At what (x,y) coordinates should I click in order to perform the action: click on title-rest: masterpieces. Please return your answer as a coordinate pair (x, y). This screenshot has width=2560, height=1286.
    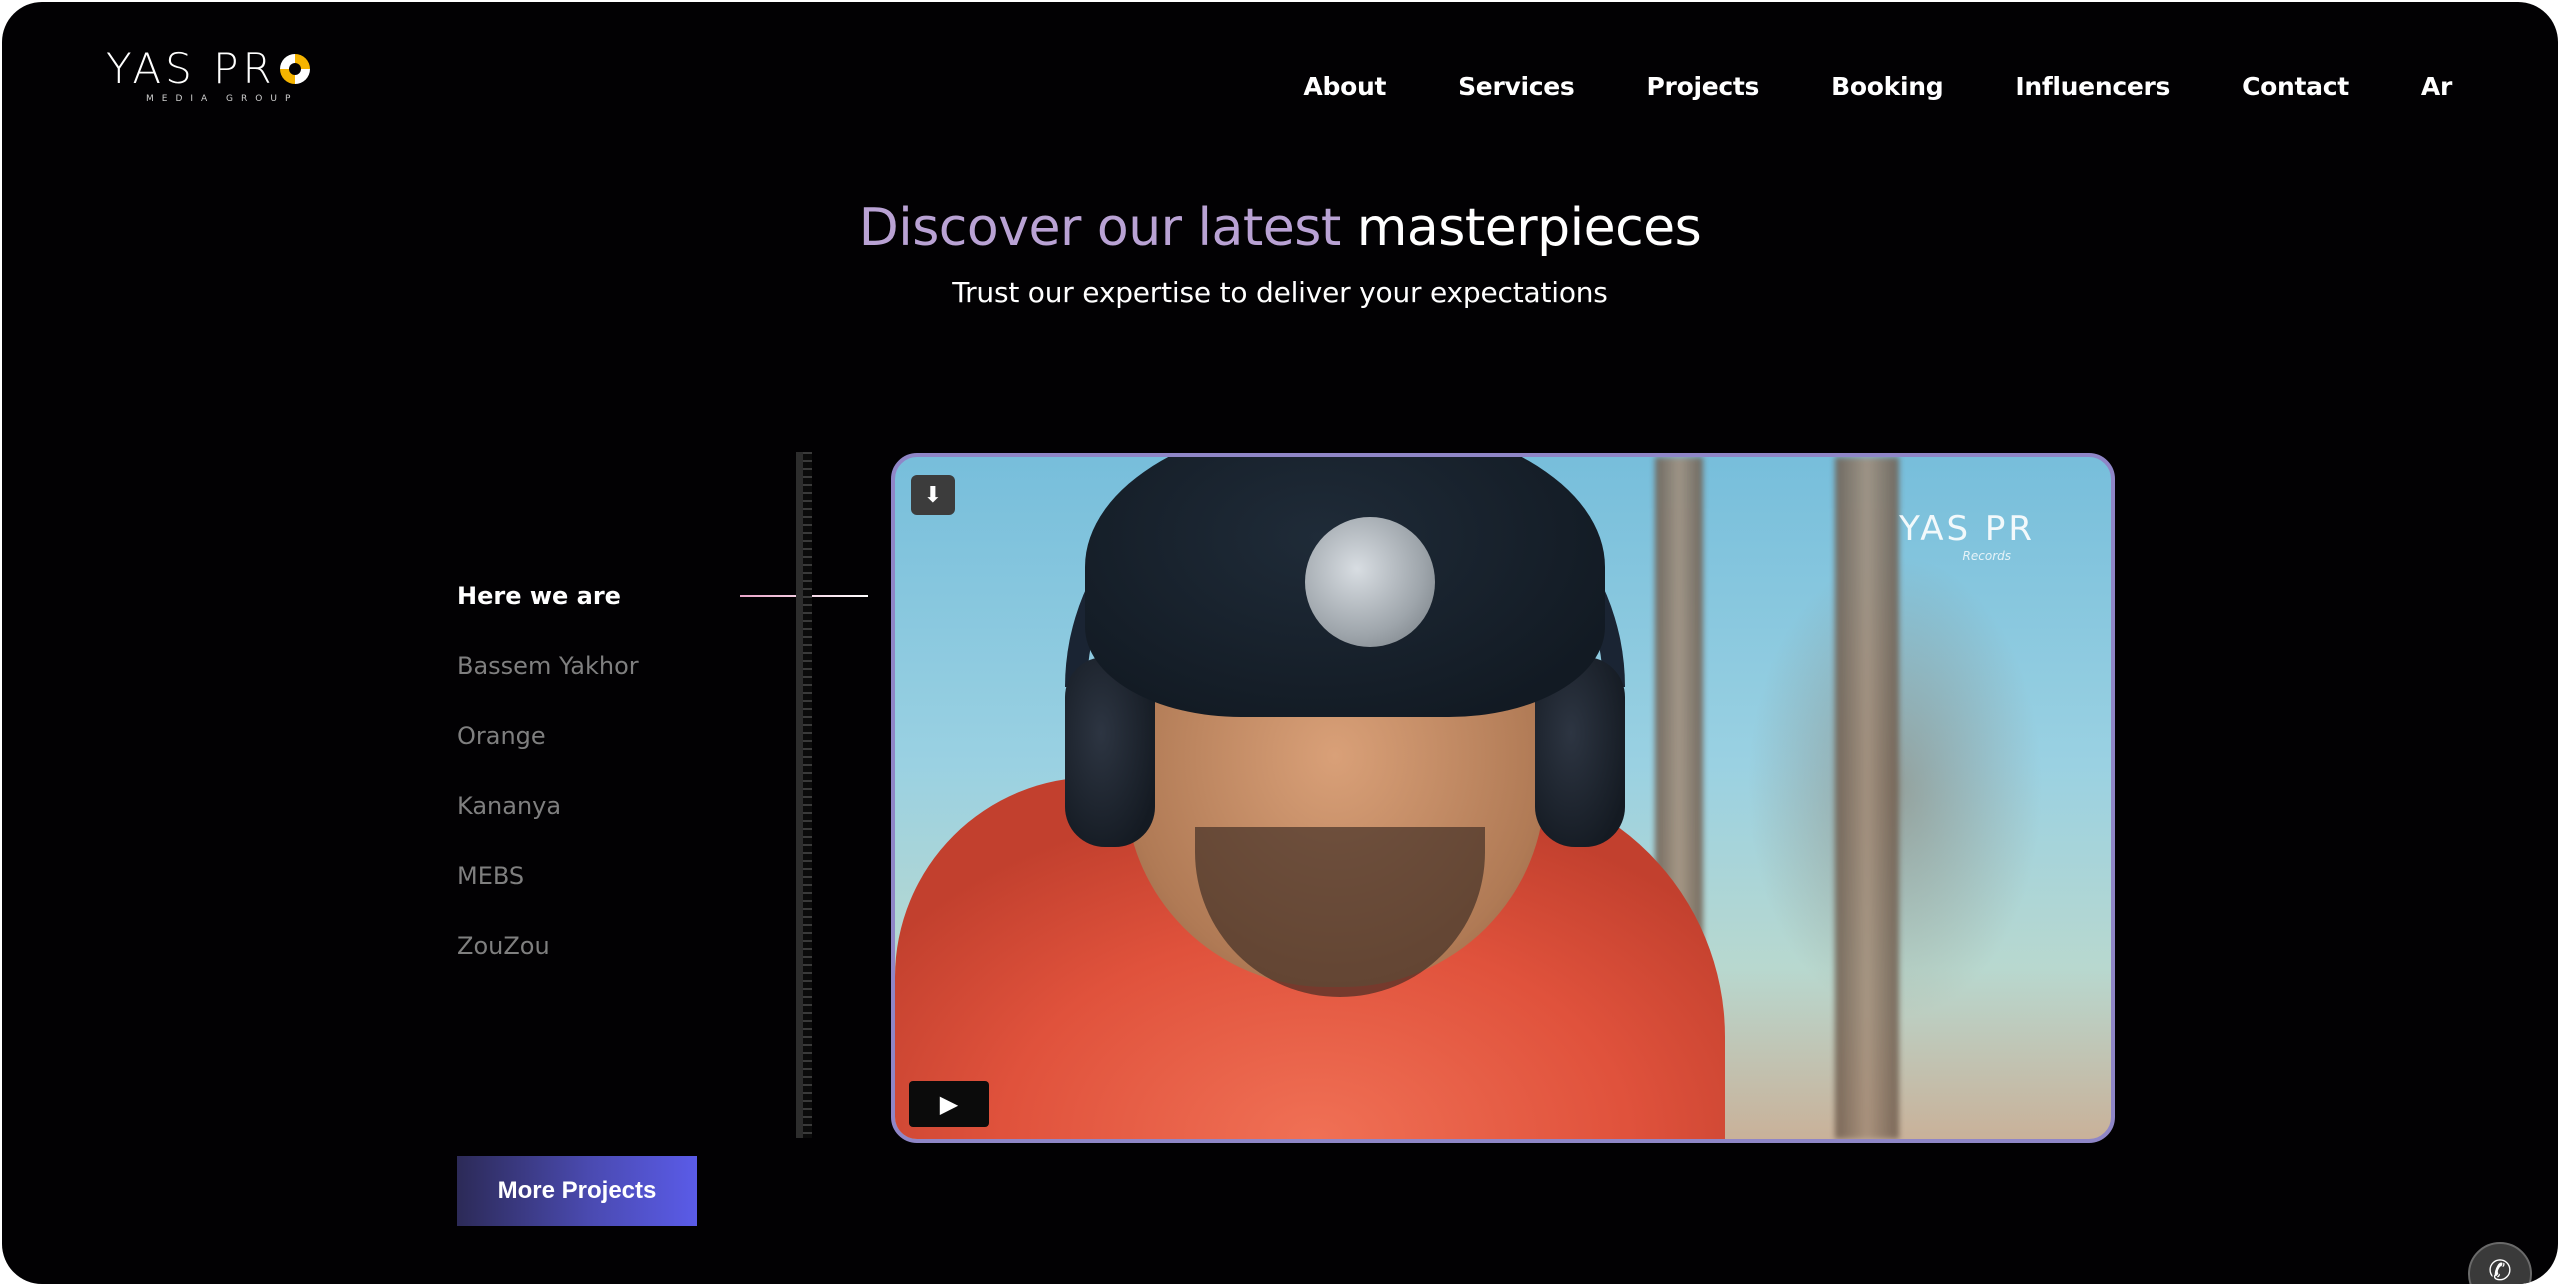
    Looking at the image, I should click on (1529, 228).